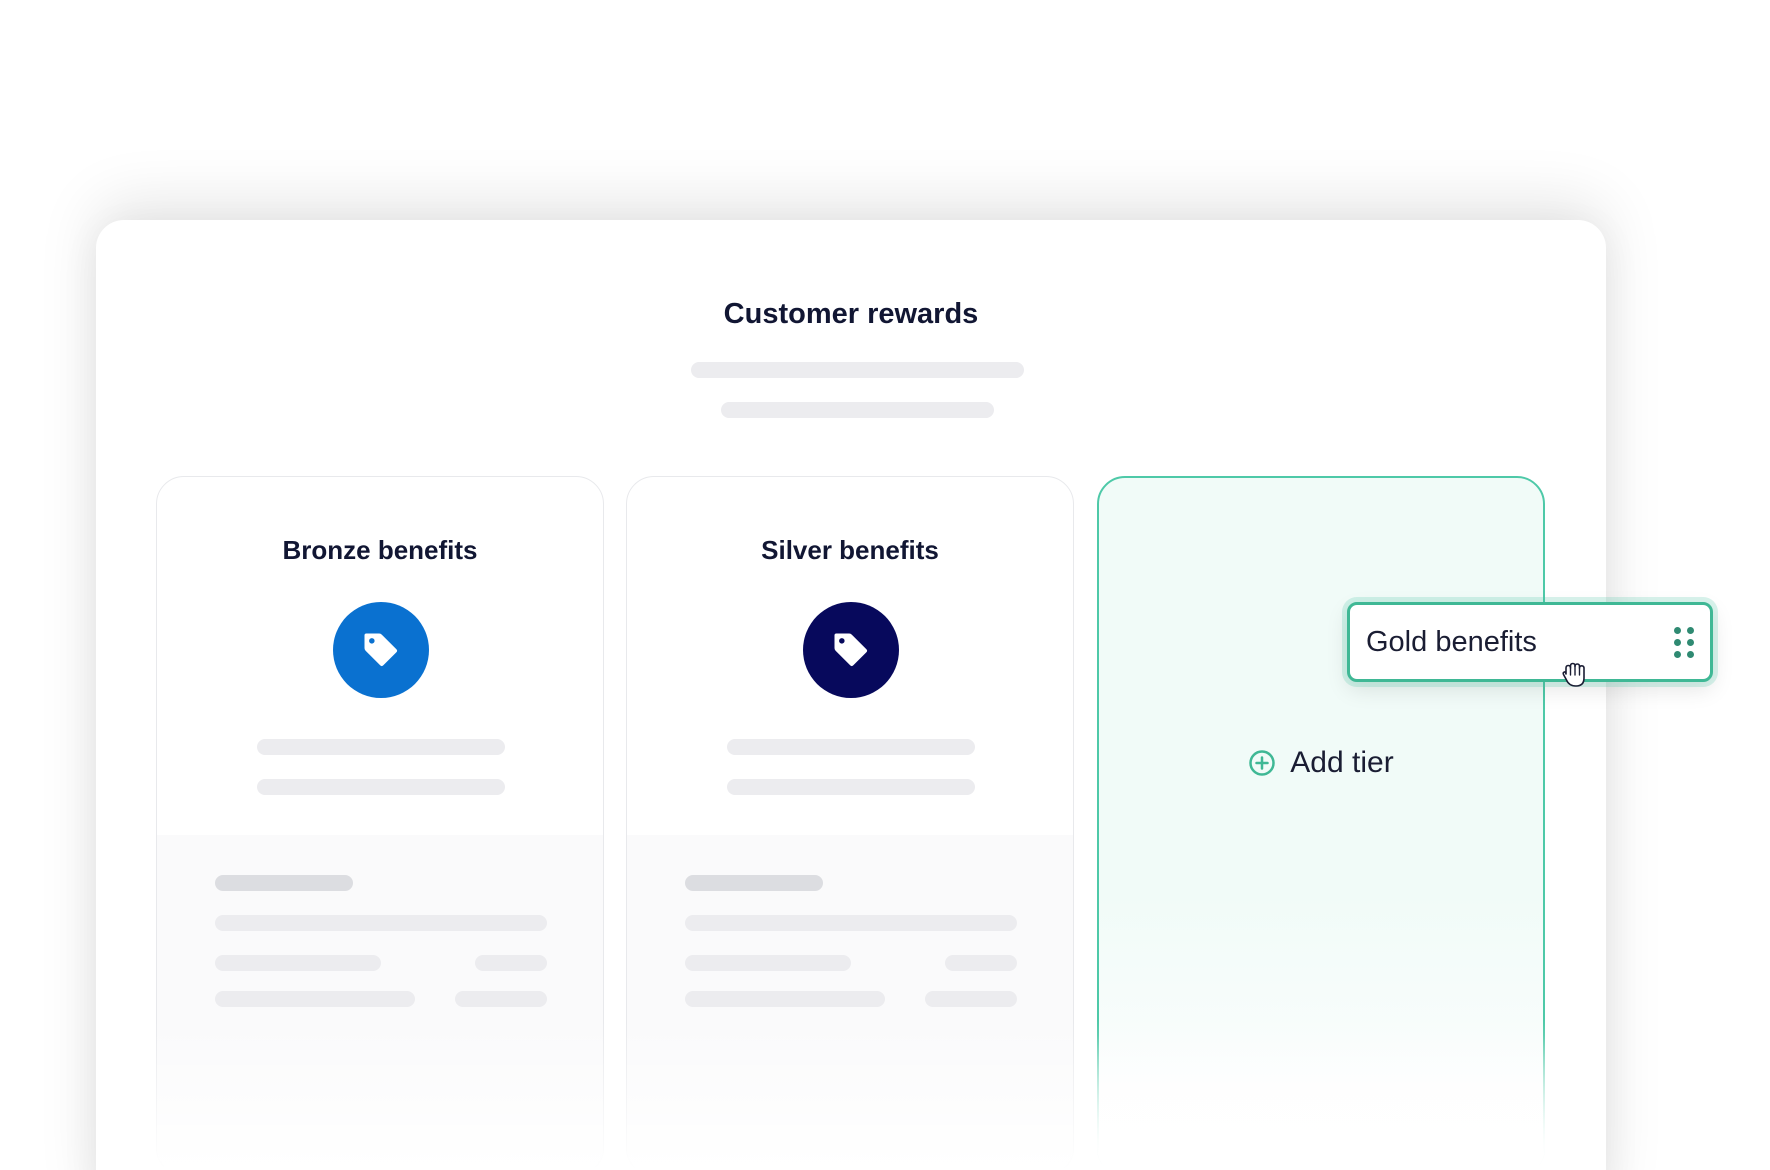 This screenshot has height=1170, width=1770. Describe the element at coordinates (851, 314) in the screenshot. I see `page-title: Customer rewards` at that location.